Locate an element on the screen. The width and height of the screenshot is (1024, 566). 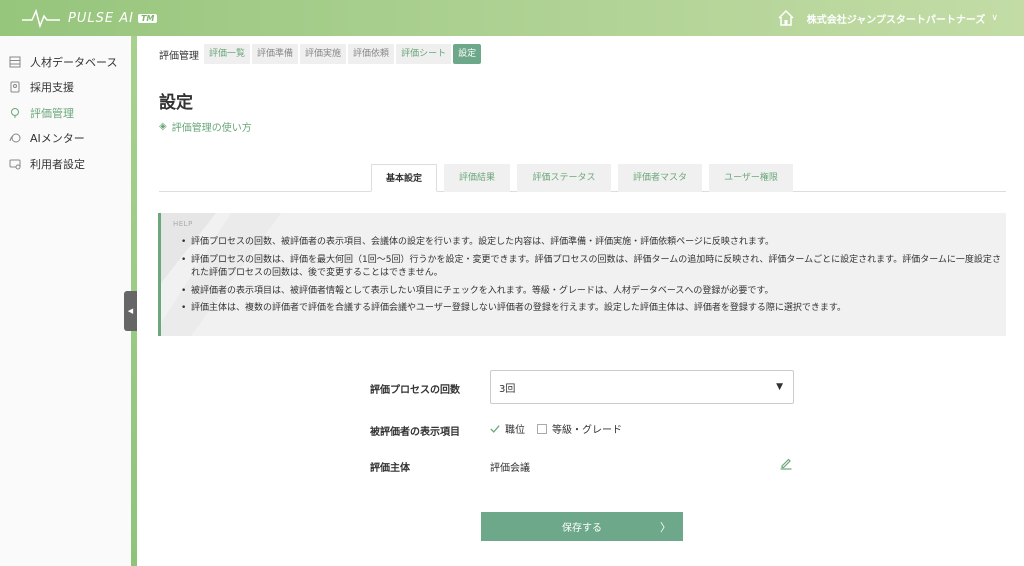
guide-link-label: 評価管理の使い方 is located at coordinates (211, 128).